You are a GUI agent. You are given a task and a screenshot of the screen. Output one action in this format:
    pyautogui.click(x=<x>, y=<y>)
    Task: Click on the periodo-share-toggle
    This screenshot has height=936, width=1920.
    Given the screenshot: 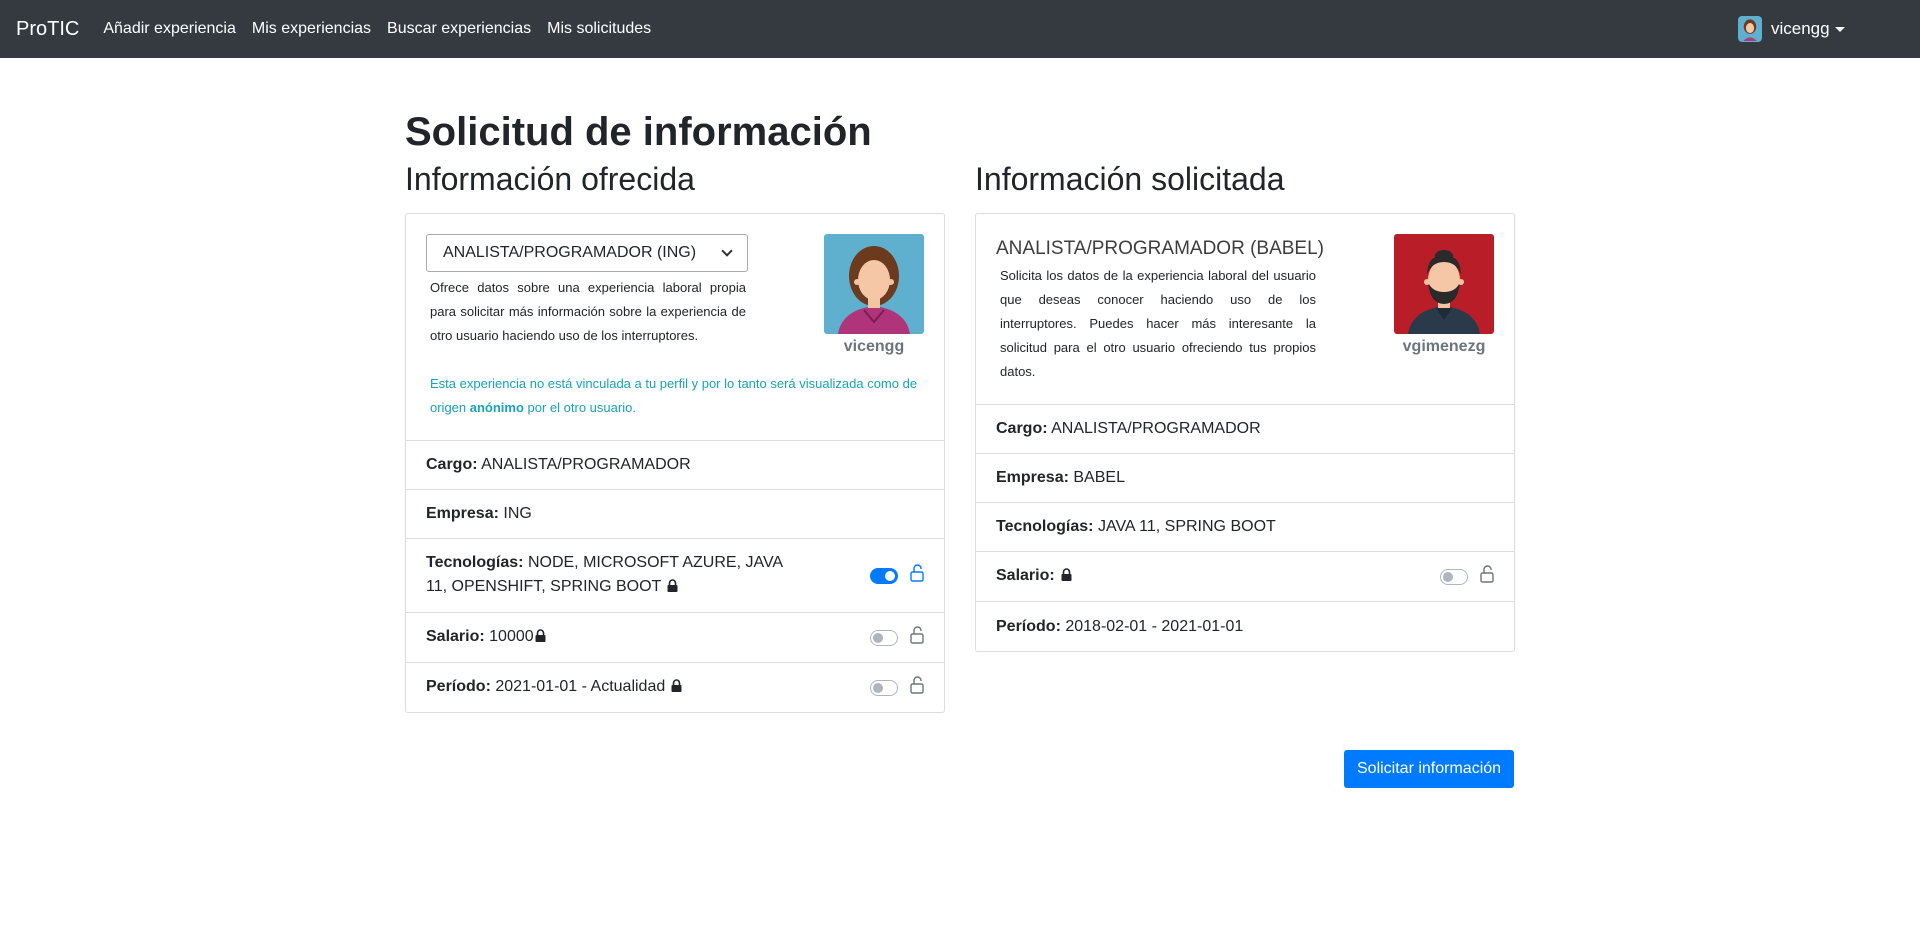 What is the action you would take?
    pyautogui.click(x=884, y=687)
    